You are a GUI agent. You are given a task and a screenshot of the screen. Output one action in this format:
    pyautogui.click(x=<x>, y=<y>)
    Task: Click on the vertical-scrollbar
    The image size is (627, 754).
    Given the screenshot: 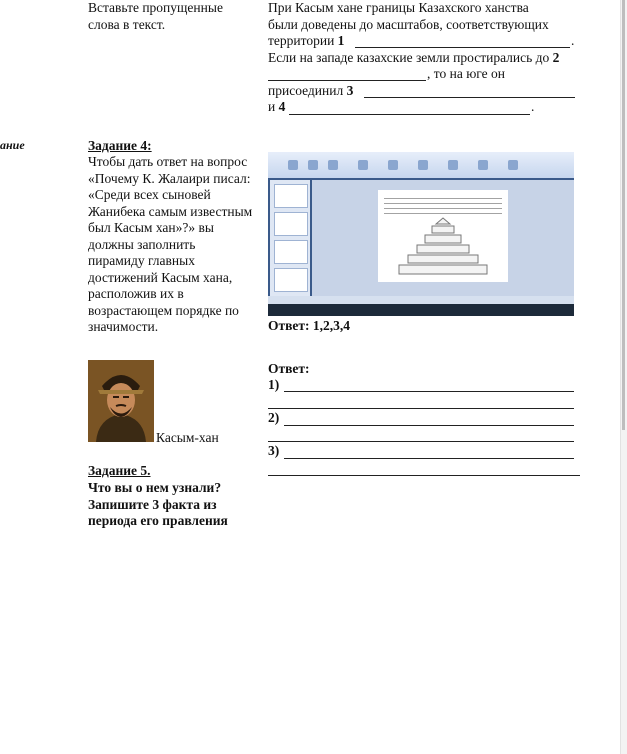 What is the action you would take?
    pyautogui.click(x=623, y=377)
    